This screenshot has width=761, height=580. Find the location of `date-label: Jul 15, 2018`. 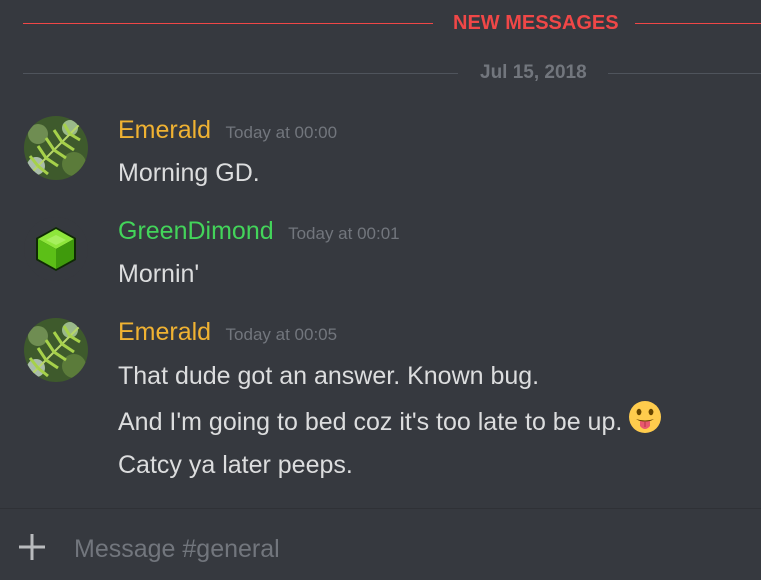

date-label: Jul 15, 2018 is located at coordinates (533, 72).